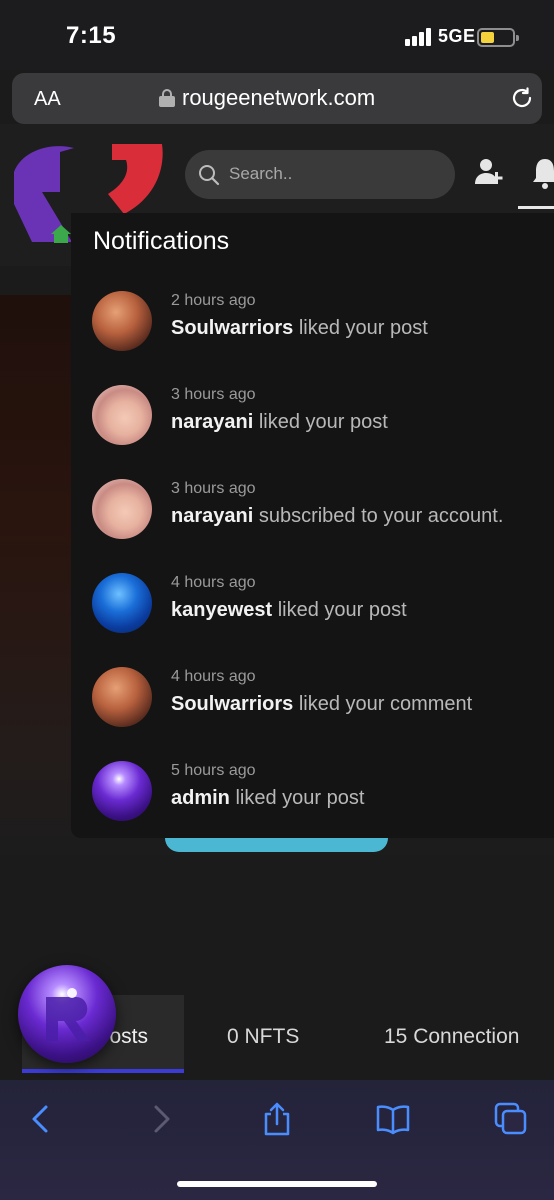 Image resolution: width=554 pixels, height=1200 pixels. Describe the element at coordinates (122, 603) in the screenshot. I see `kanyewest-avatar` at that location.